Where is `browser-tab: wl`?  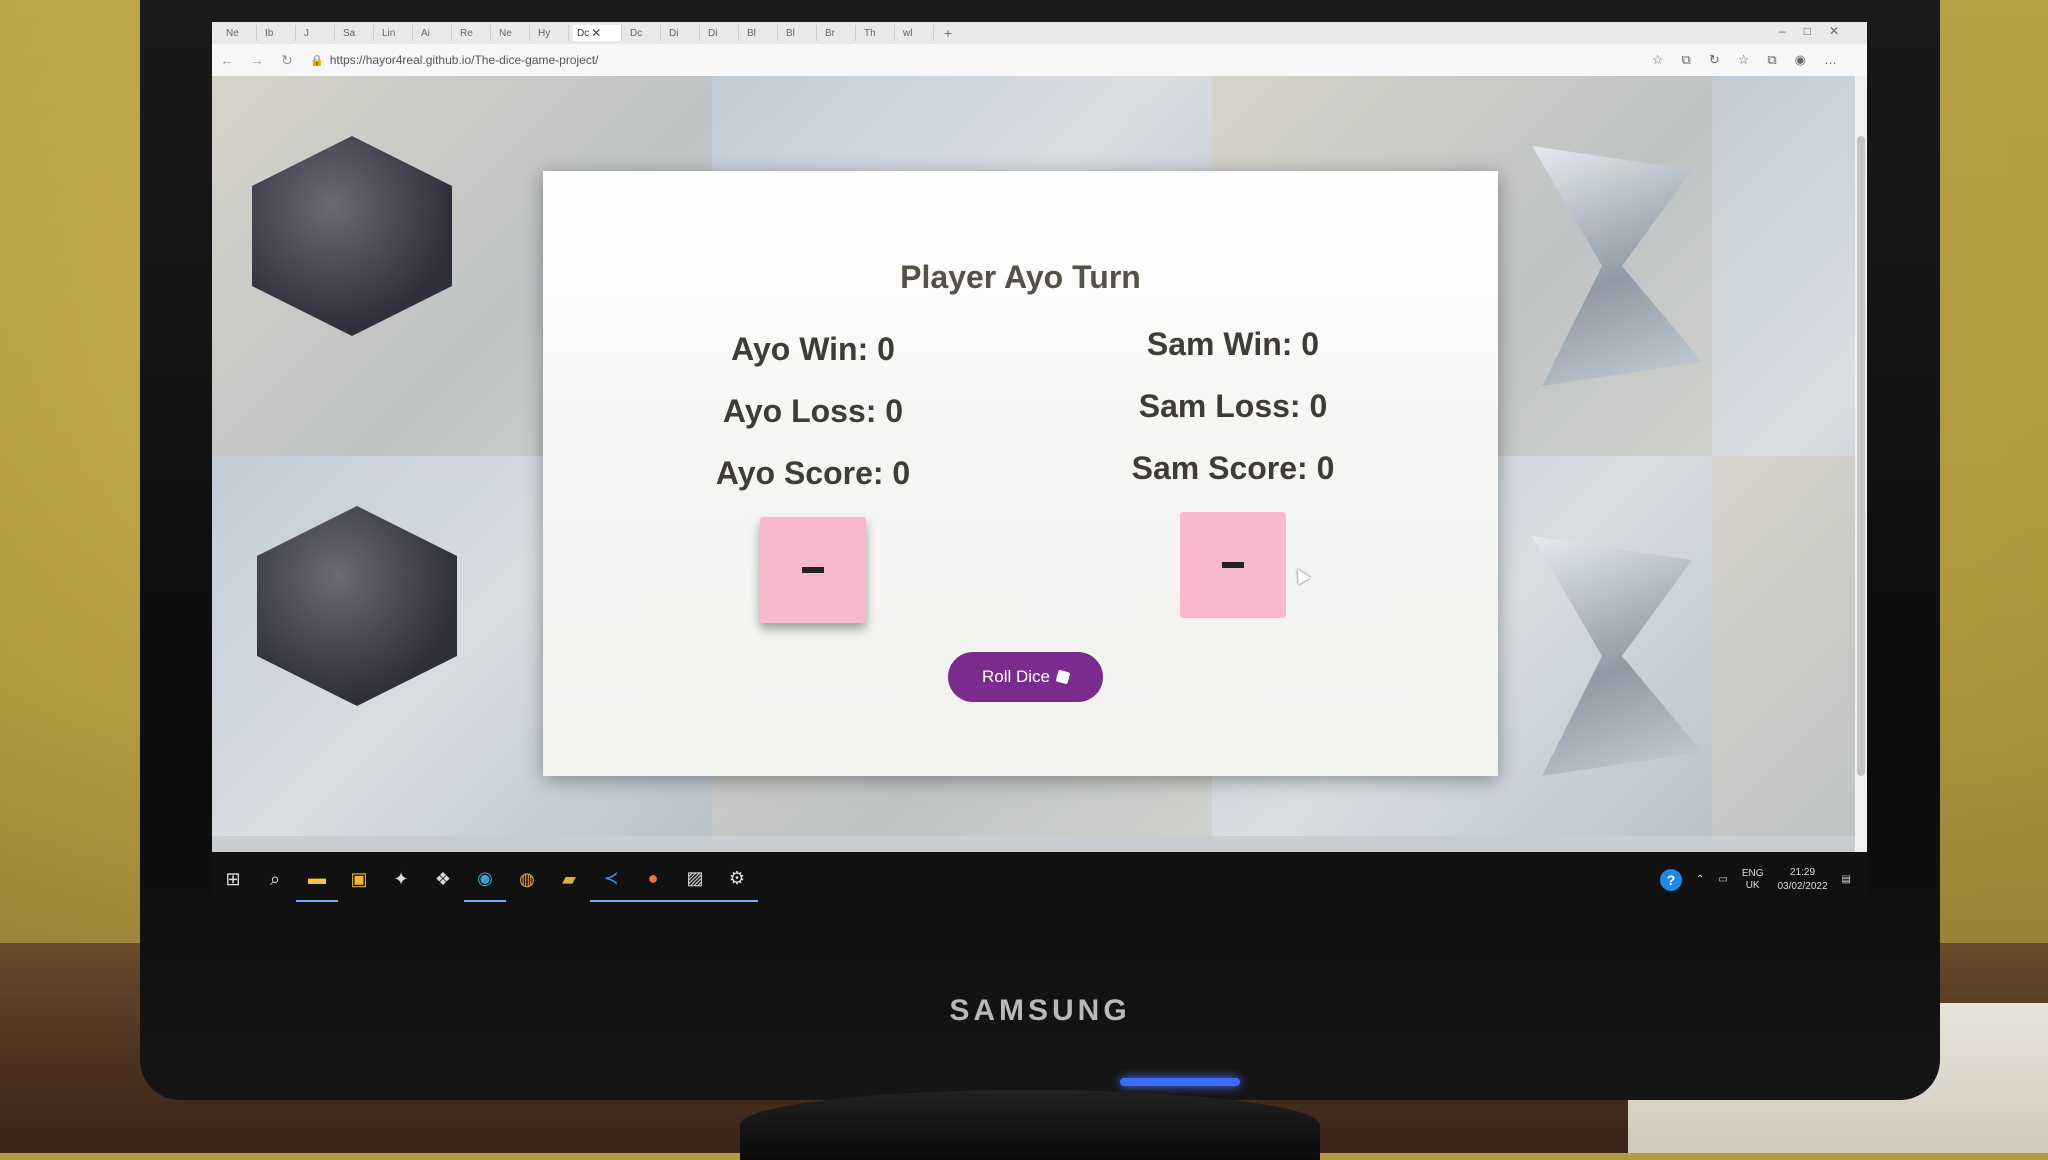 browser-tab: wl is located at coordinates (916, 33).